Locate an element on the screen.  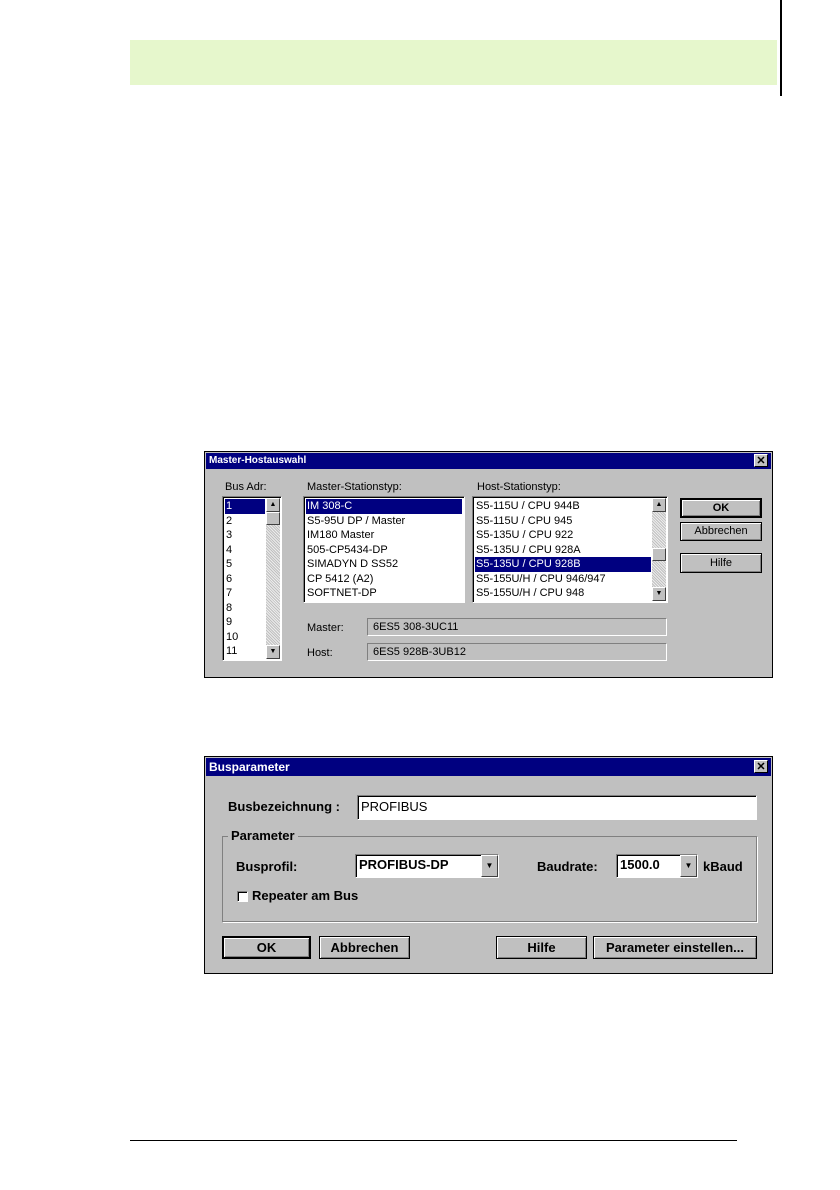
master-label: Master: is located at coordinates (325, 628).